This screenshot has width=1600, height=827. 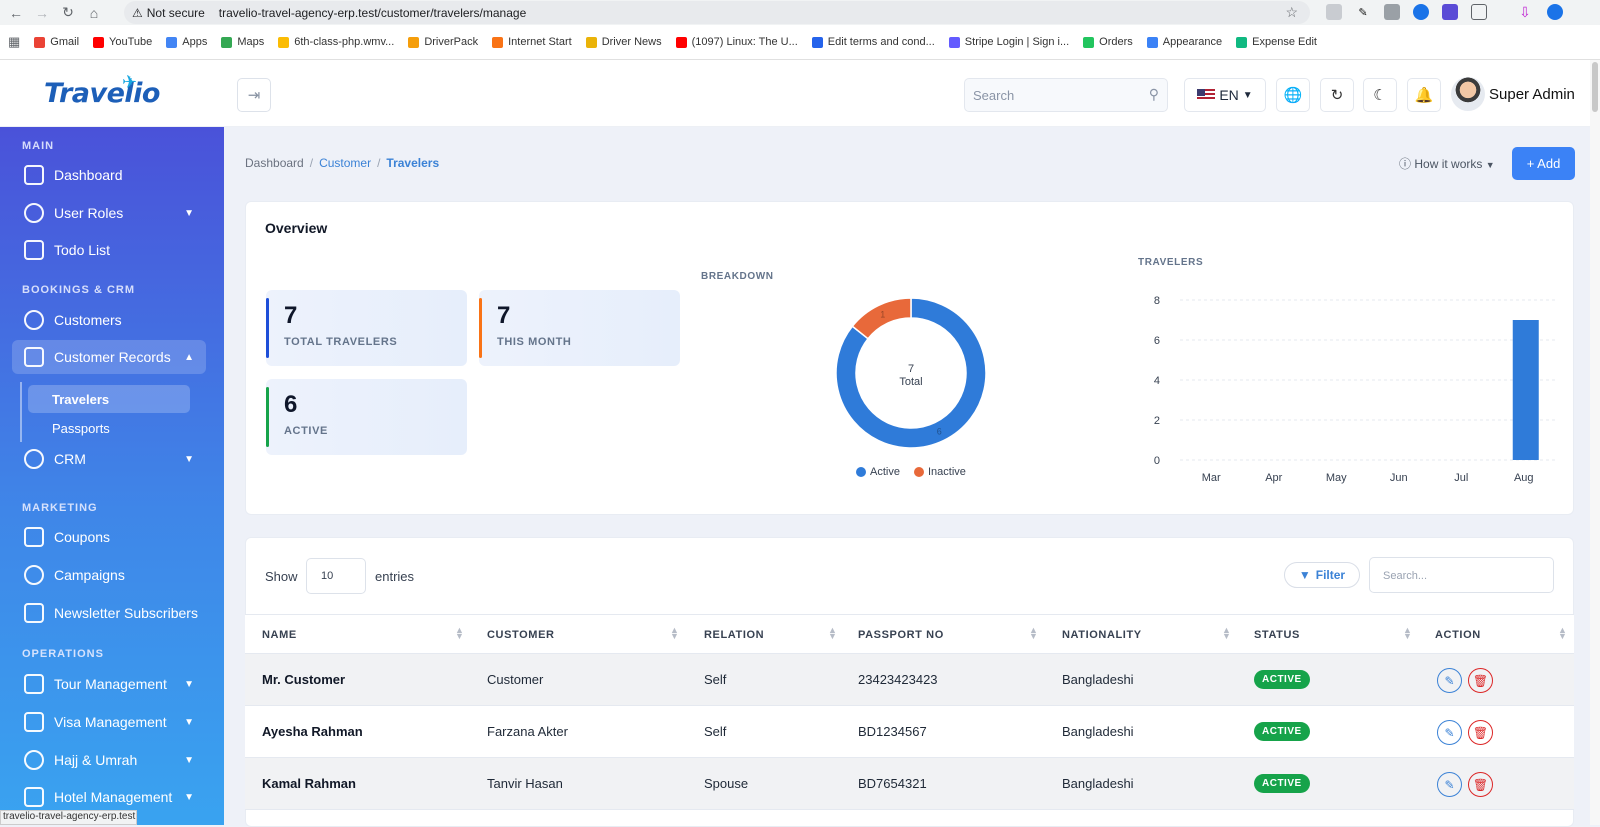 What do you see at coordinates (443, 42) in the screenshot?
I see `bookmark-item: DriverPack` at bounding box center [443, 42].